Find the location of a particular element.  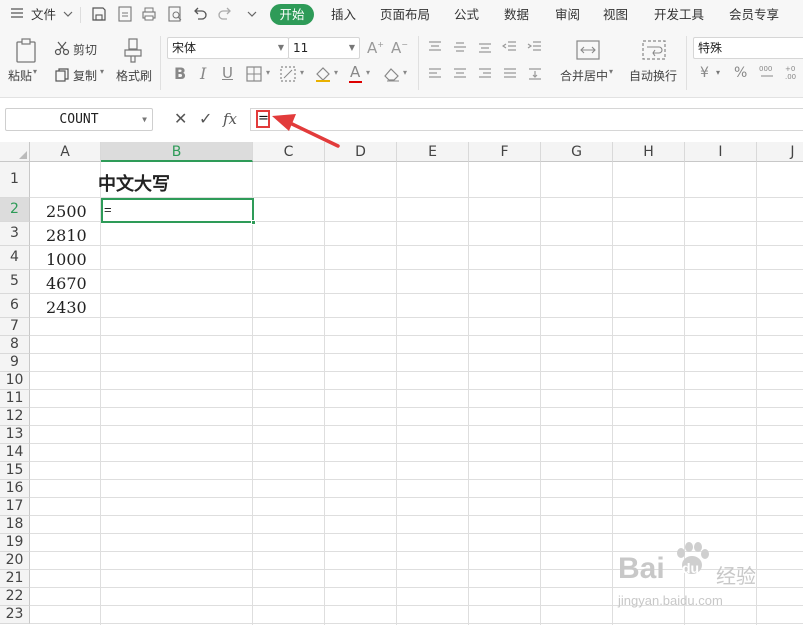

column-header-d: D is located at coordinates (361, 152).